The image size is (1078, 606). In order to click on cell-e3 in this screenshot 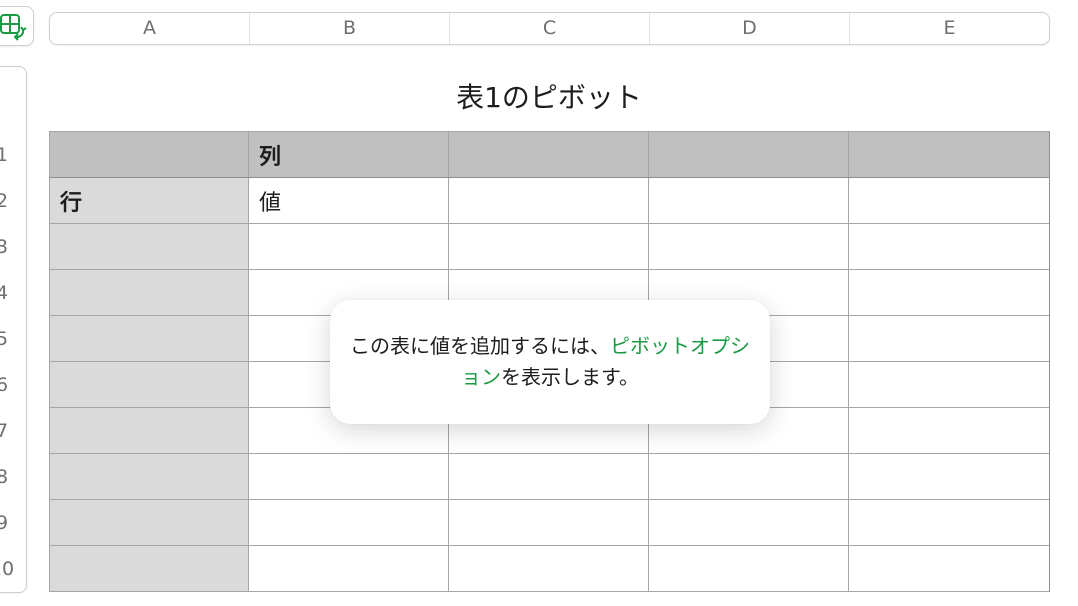, I will do `click(949, 247)`.